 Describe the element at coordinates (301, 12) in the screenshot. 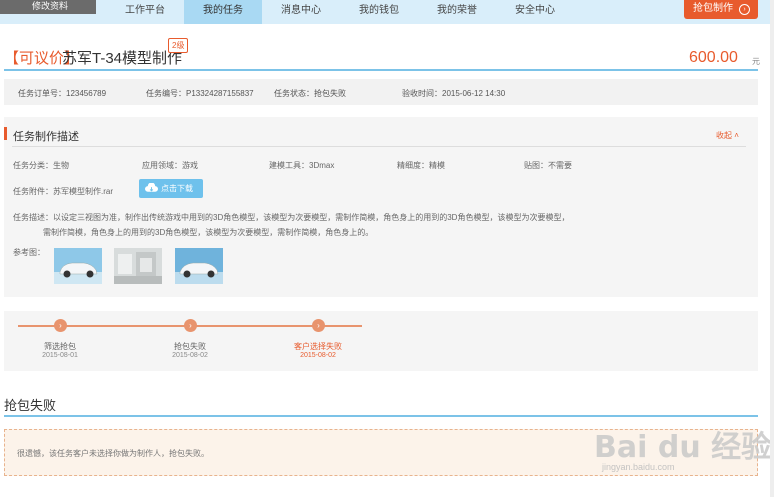

I see `nav-messages: 消息中心` at that location.